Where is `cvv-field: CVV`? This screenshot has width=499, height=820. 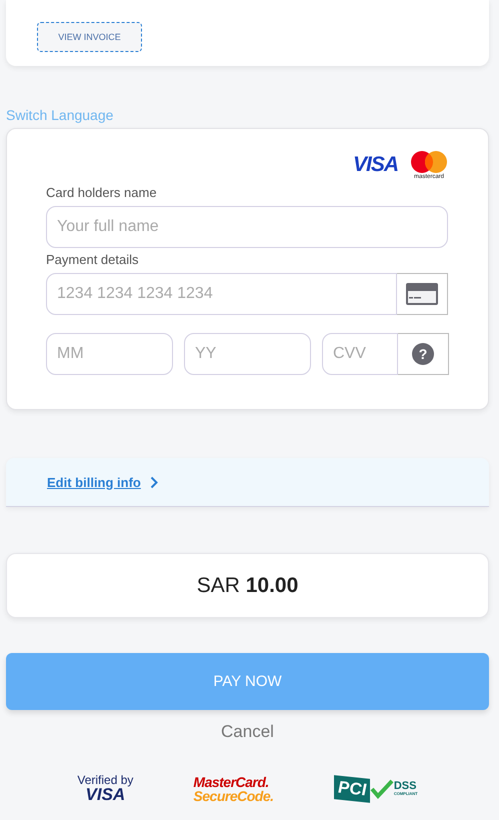 cvv-field: CVV is located at coordinates (360, 354).